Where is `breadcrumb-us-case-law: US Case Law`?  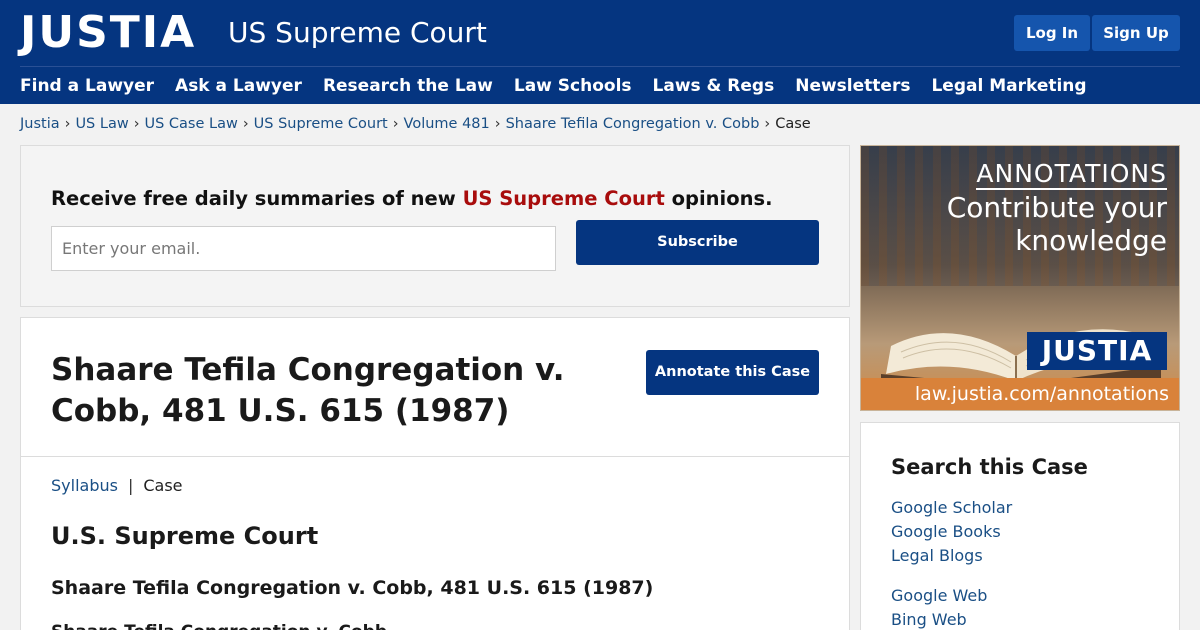
breadcrumb-us-case-law: US Case Law is located at coordinates (191, 124).